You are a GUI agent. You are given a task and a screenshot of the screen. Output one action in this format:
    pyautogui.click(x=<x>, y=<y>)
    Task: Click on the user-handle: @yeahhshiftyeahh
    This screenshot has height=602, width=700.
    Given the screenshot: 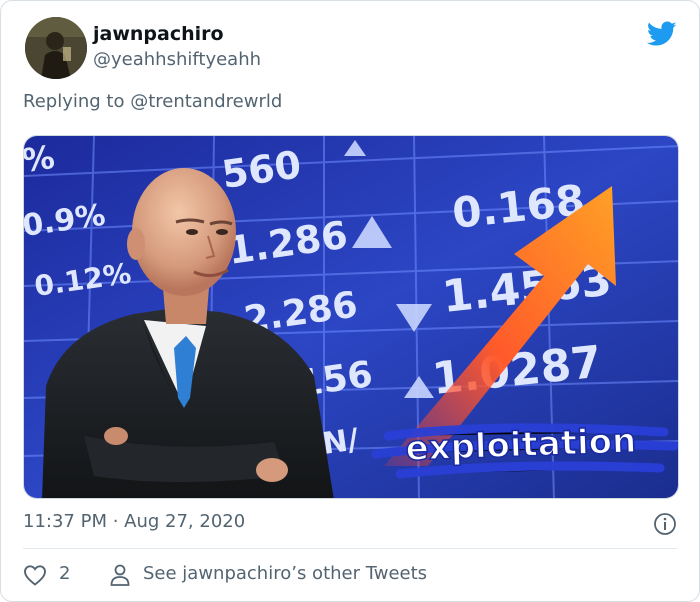 What is the action you would take?
    pyautogui.click(x=177, y=59)
    